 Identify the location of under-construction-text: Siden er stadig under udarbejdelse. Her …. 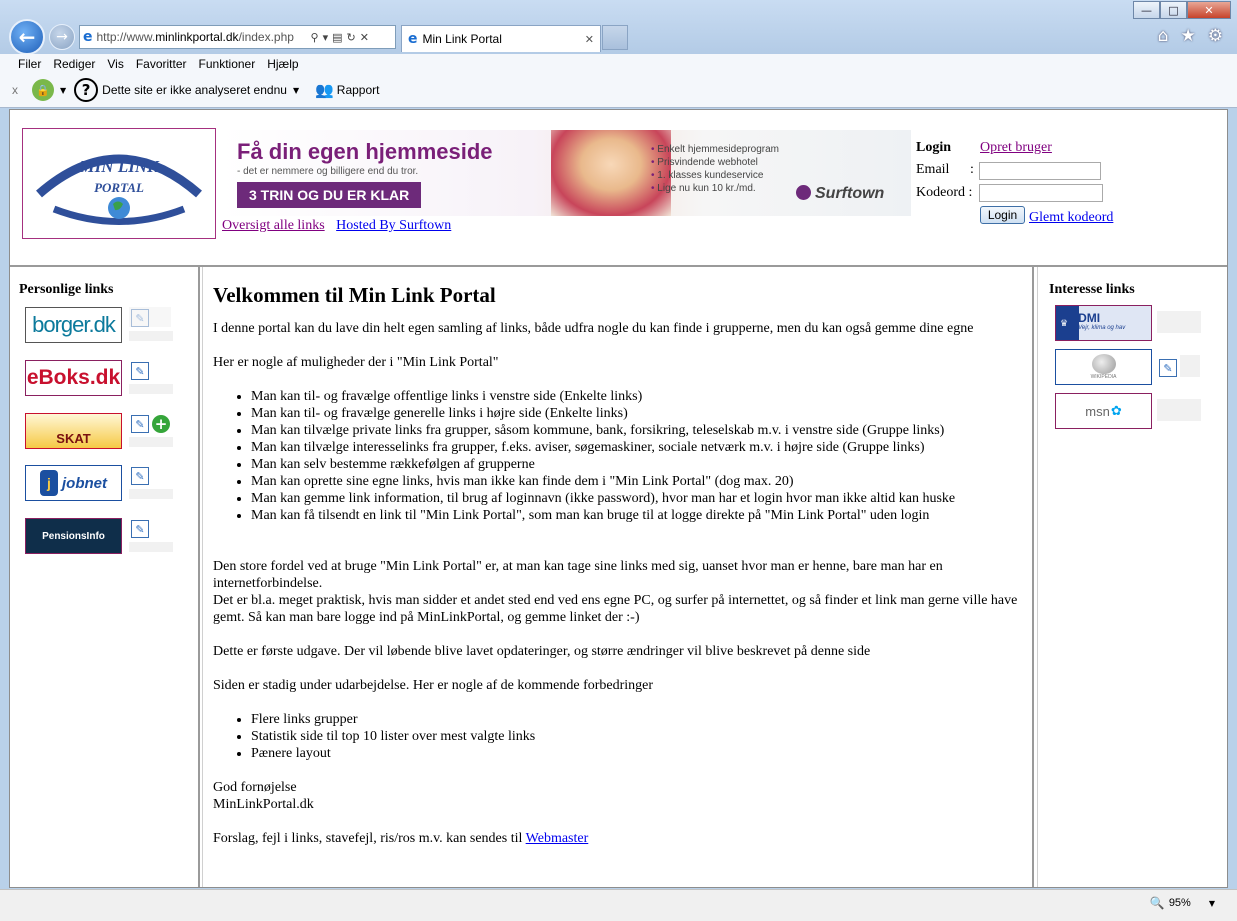
(433, 685).